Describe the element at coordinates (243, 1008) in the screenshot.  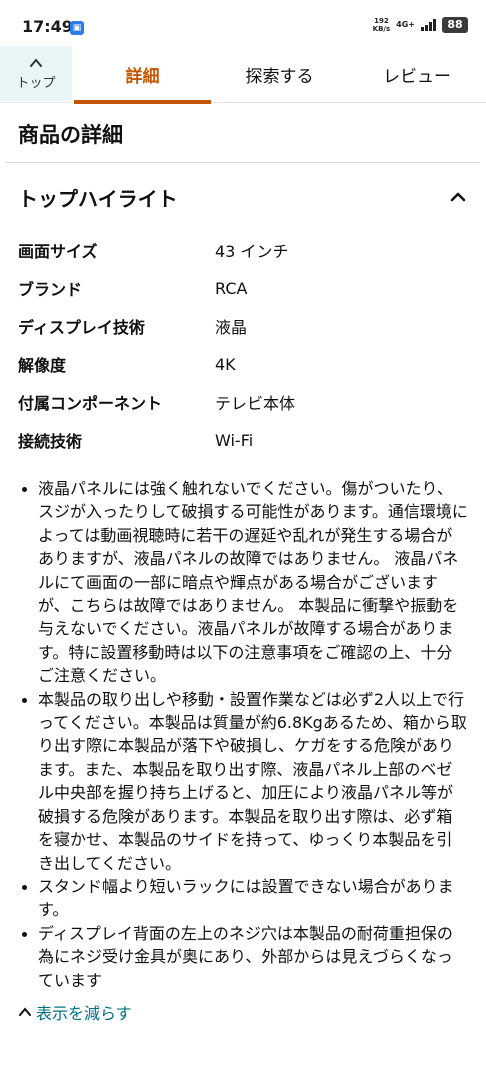
I see `show-less-link: 表示を減らす` at that location.